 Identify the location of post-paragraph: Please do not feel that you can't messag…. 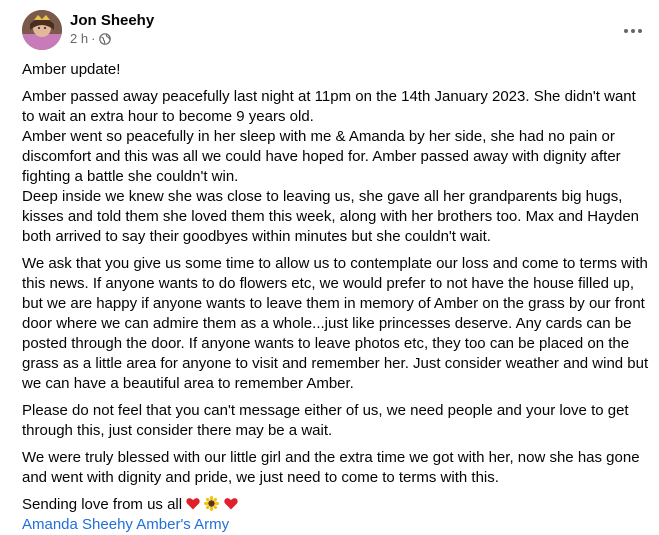
(325, 420).